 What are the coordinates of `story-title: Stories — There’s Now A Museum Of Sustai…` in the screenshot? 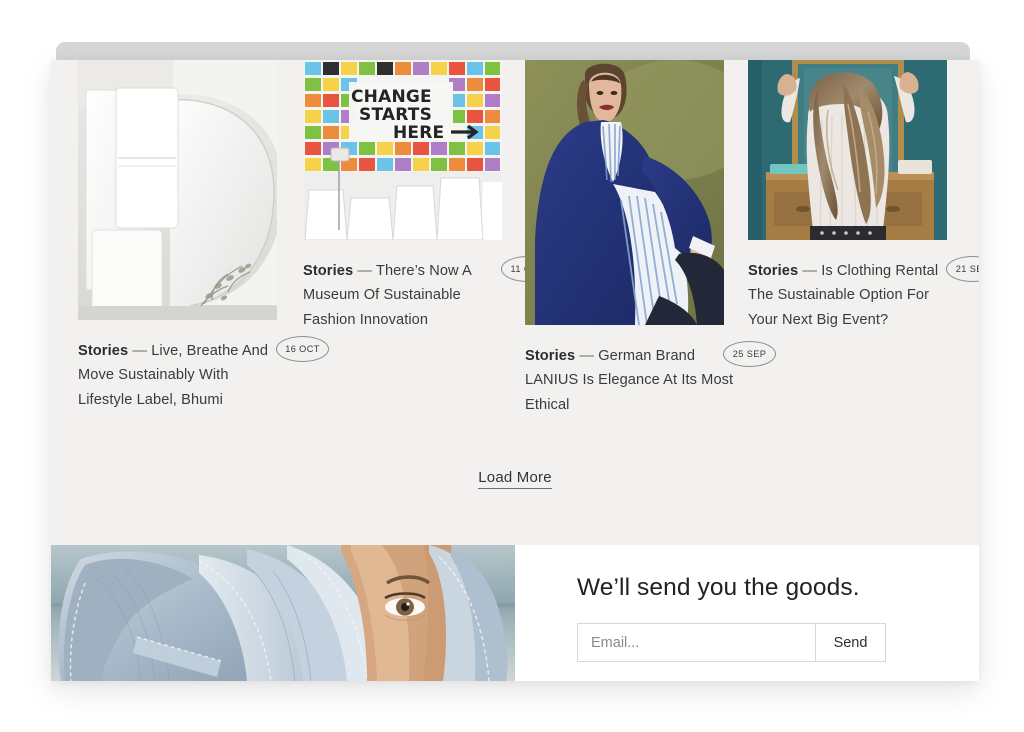 It's located at (402, 295).